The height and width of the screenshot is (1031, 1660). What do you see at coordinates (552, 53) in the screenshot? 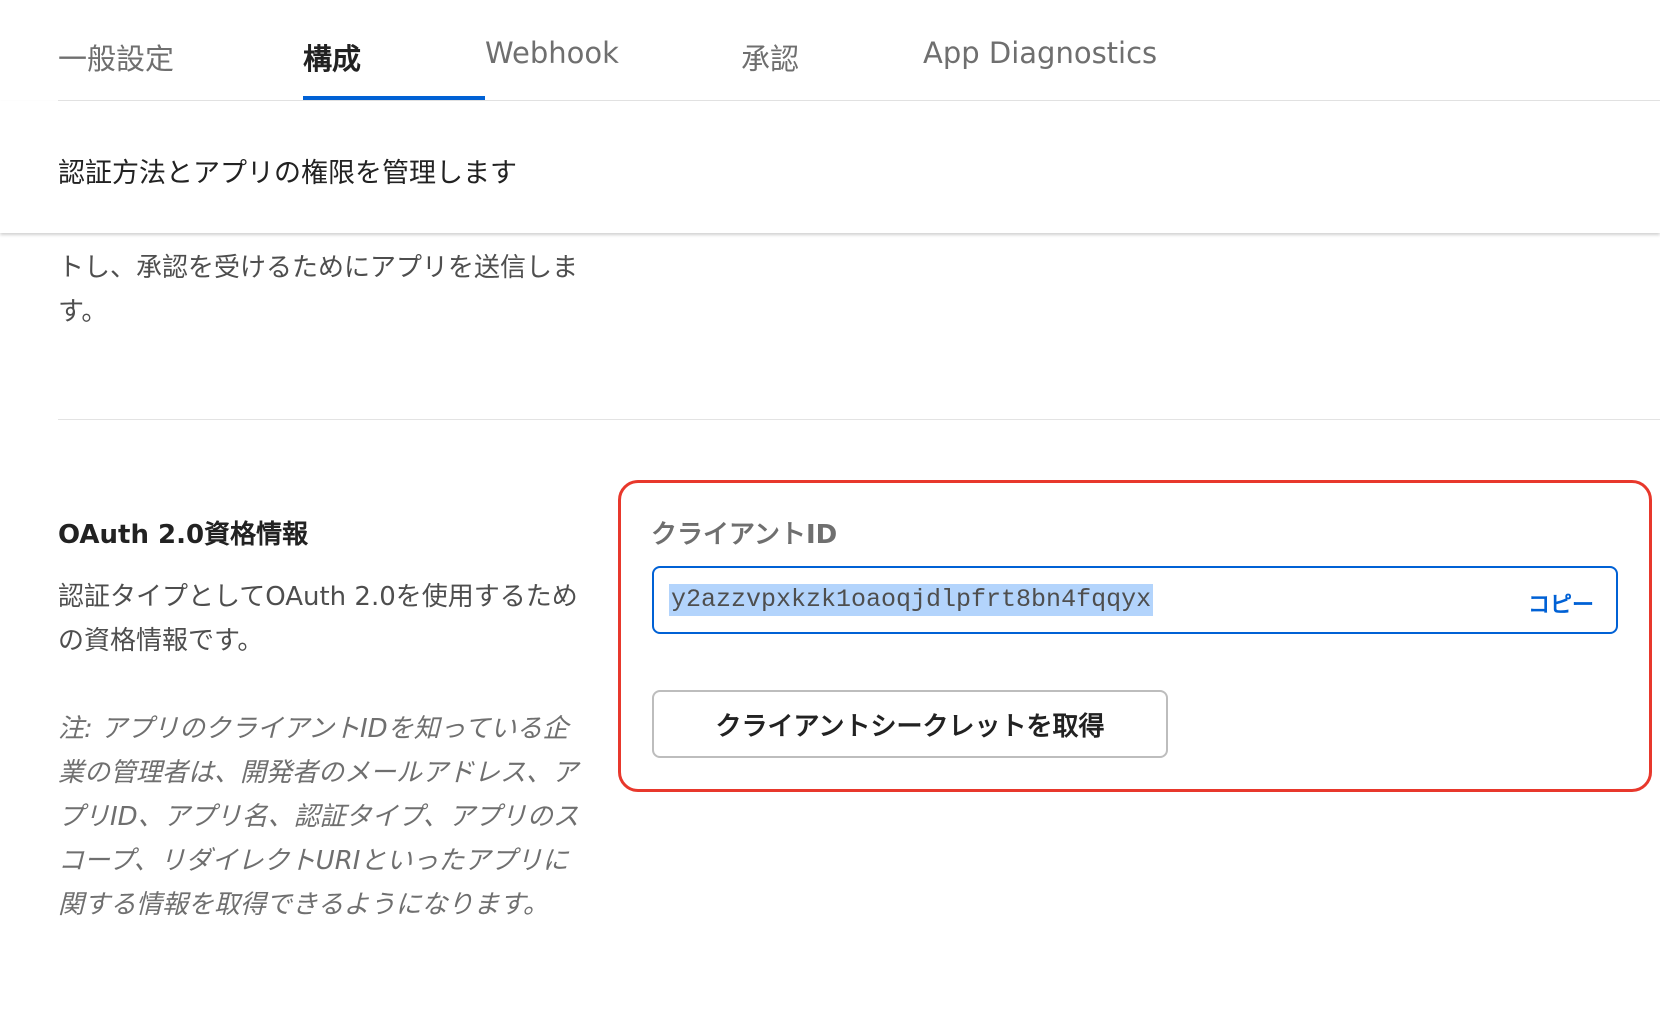
I see `tab-webhook: Webhook` at bounding box center [552, 53].